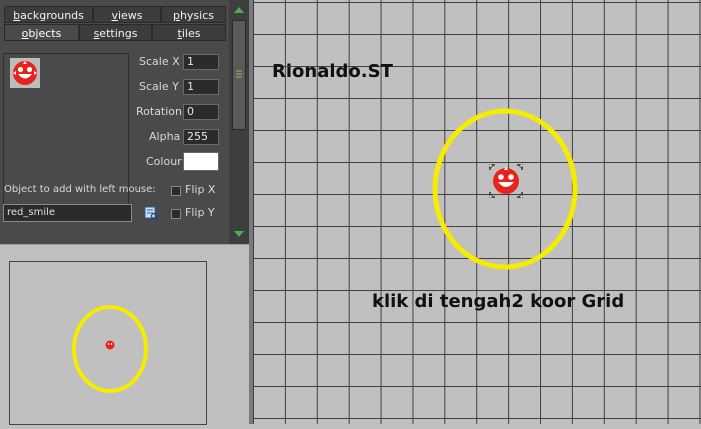 This screenshot has width=701, height=429. I want to click on tab-physics-label: hysics, so click(197, 15).